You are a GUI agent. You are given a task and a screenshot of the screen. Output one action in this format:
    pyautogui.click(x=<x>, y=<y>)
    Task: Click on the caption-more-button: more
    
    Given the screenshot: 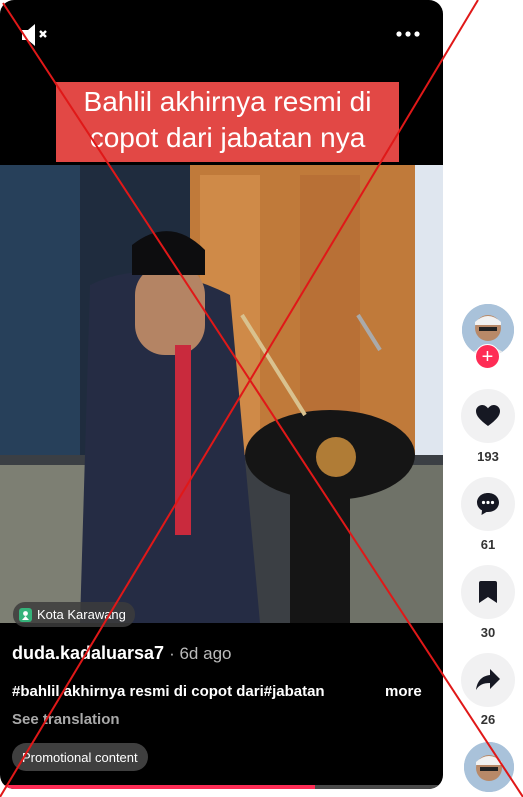 What is the action you would take?
    pyautogui.click(x=403, y=691)
    